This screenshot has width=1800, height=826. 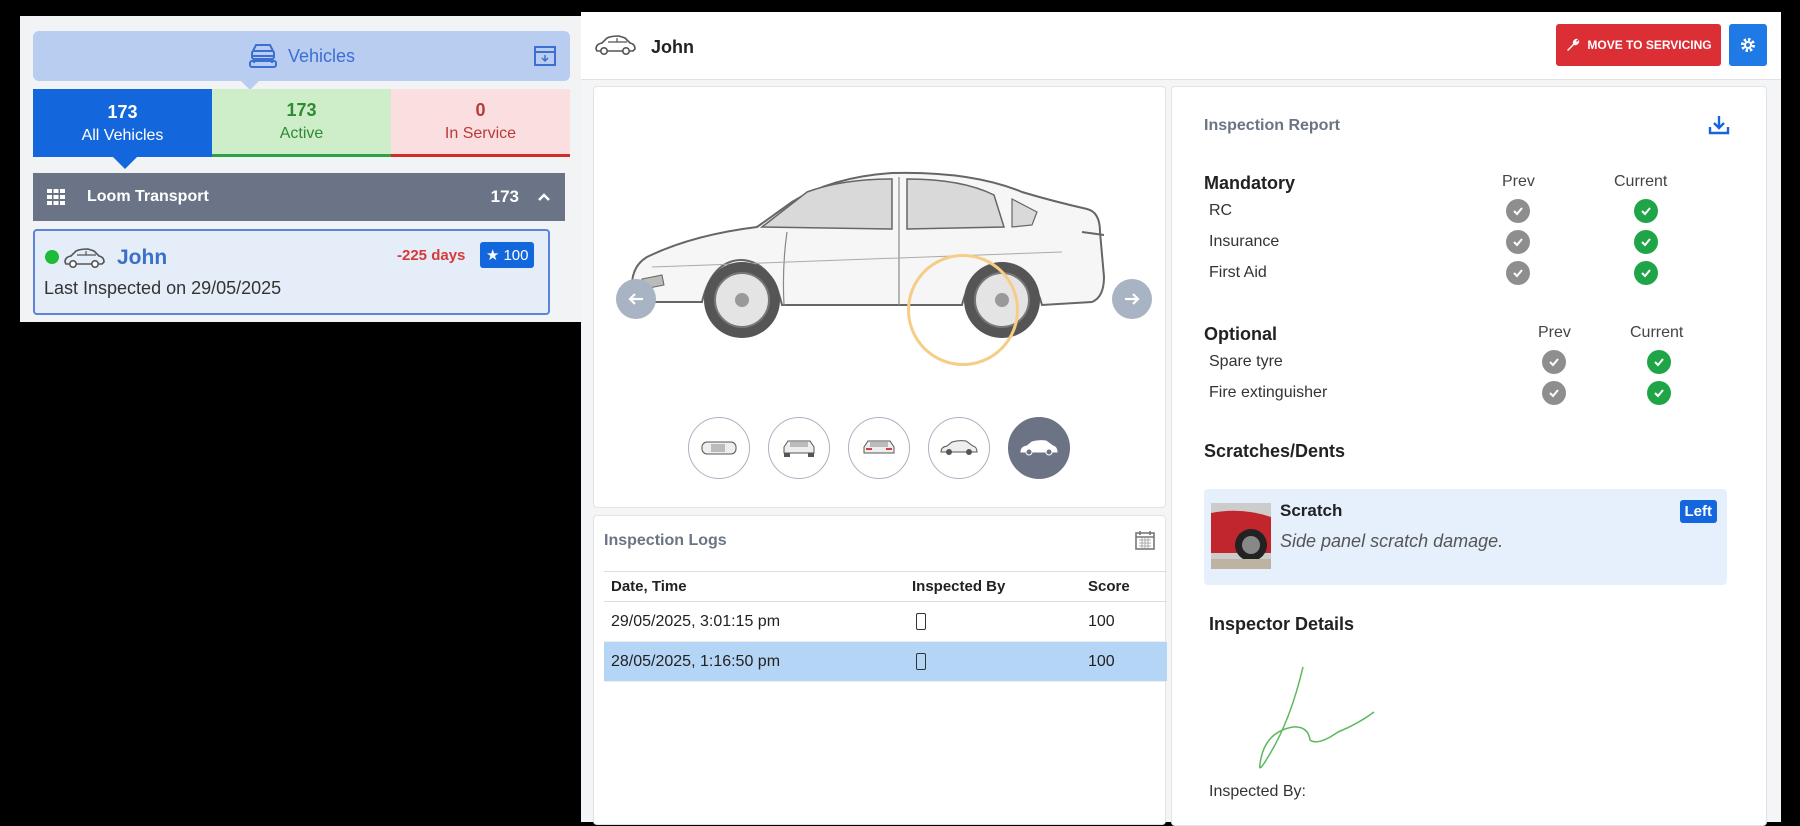 I want to click on table-row: 28/05/2025, 1:16:50 pm 100, so click(x=885, y=661).